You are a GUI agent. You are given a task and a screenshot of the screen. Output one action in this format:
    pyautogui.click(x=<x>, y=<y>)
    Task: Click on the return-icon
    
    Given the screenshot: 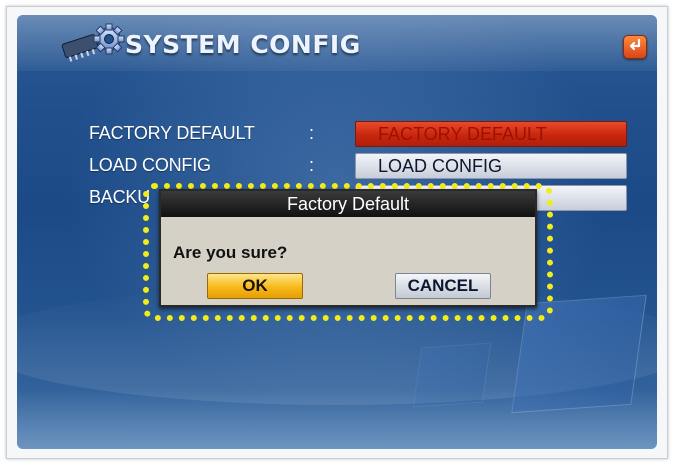 What is the action you would take?
    pyautogui.click(x=635, y=47)
    